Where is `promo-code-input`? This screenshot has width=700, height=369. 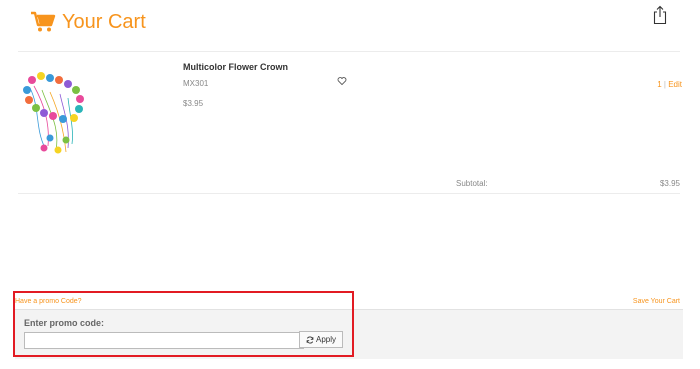
promo-code-input is located at coordinates (164, 340).